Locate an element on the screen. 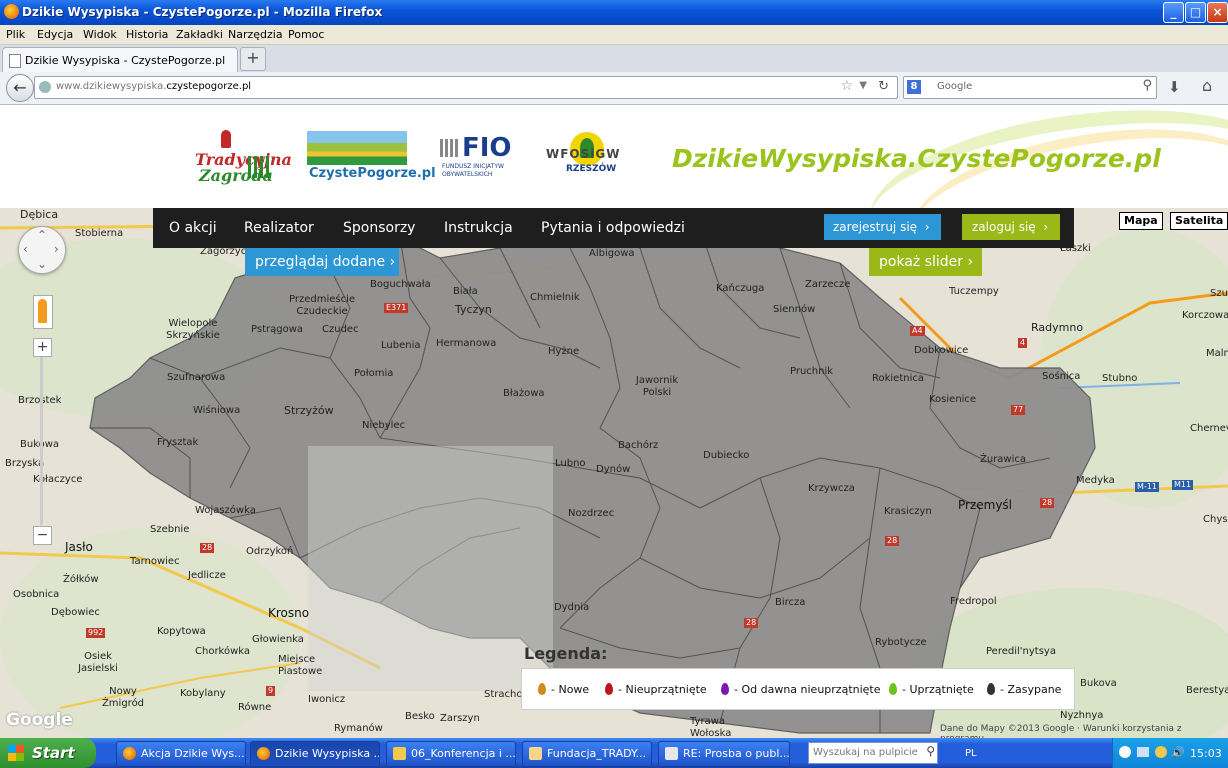  zoom-out-button: − is located at coordinates (42, 535).